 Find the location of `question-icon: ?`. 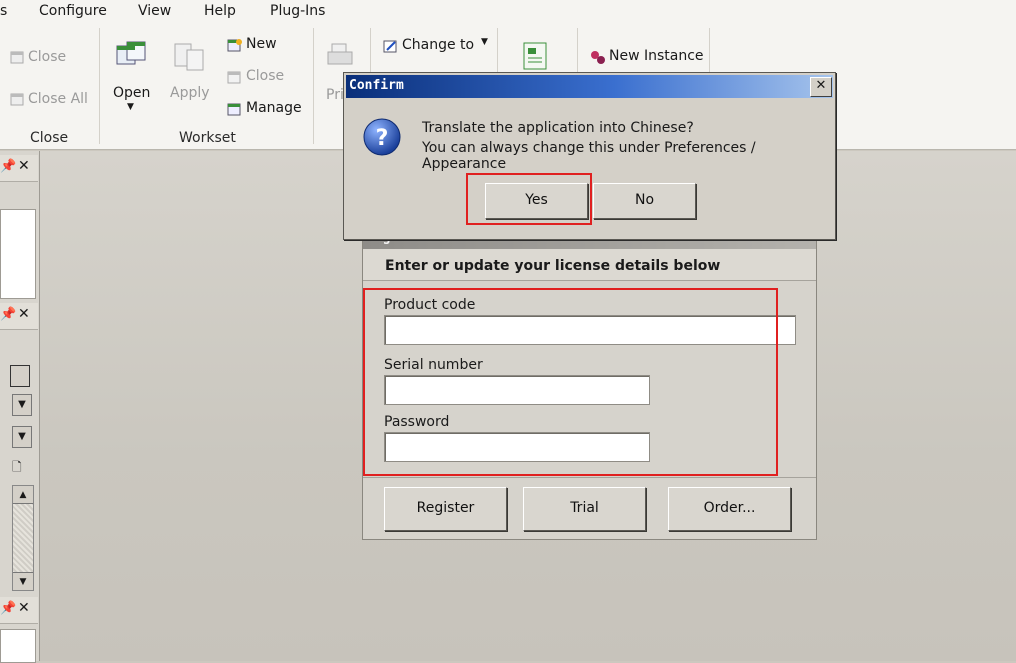

question-icon: ? is located at coordinates (382, 137).